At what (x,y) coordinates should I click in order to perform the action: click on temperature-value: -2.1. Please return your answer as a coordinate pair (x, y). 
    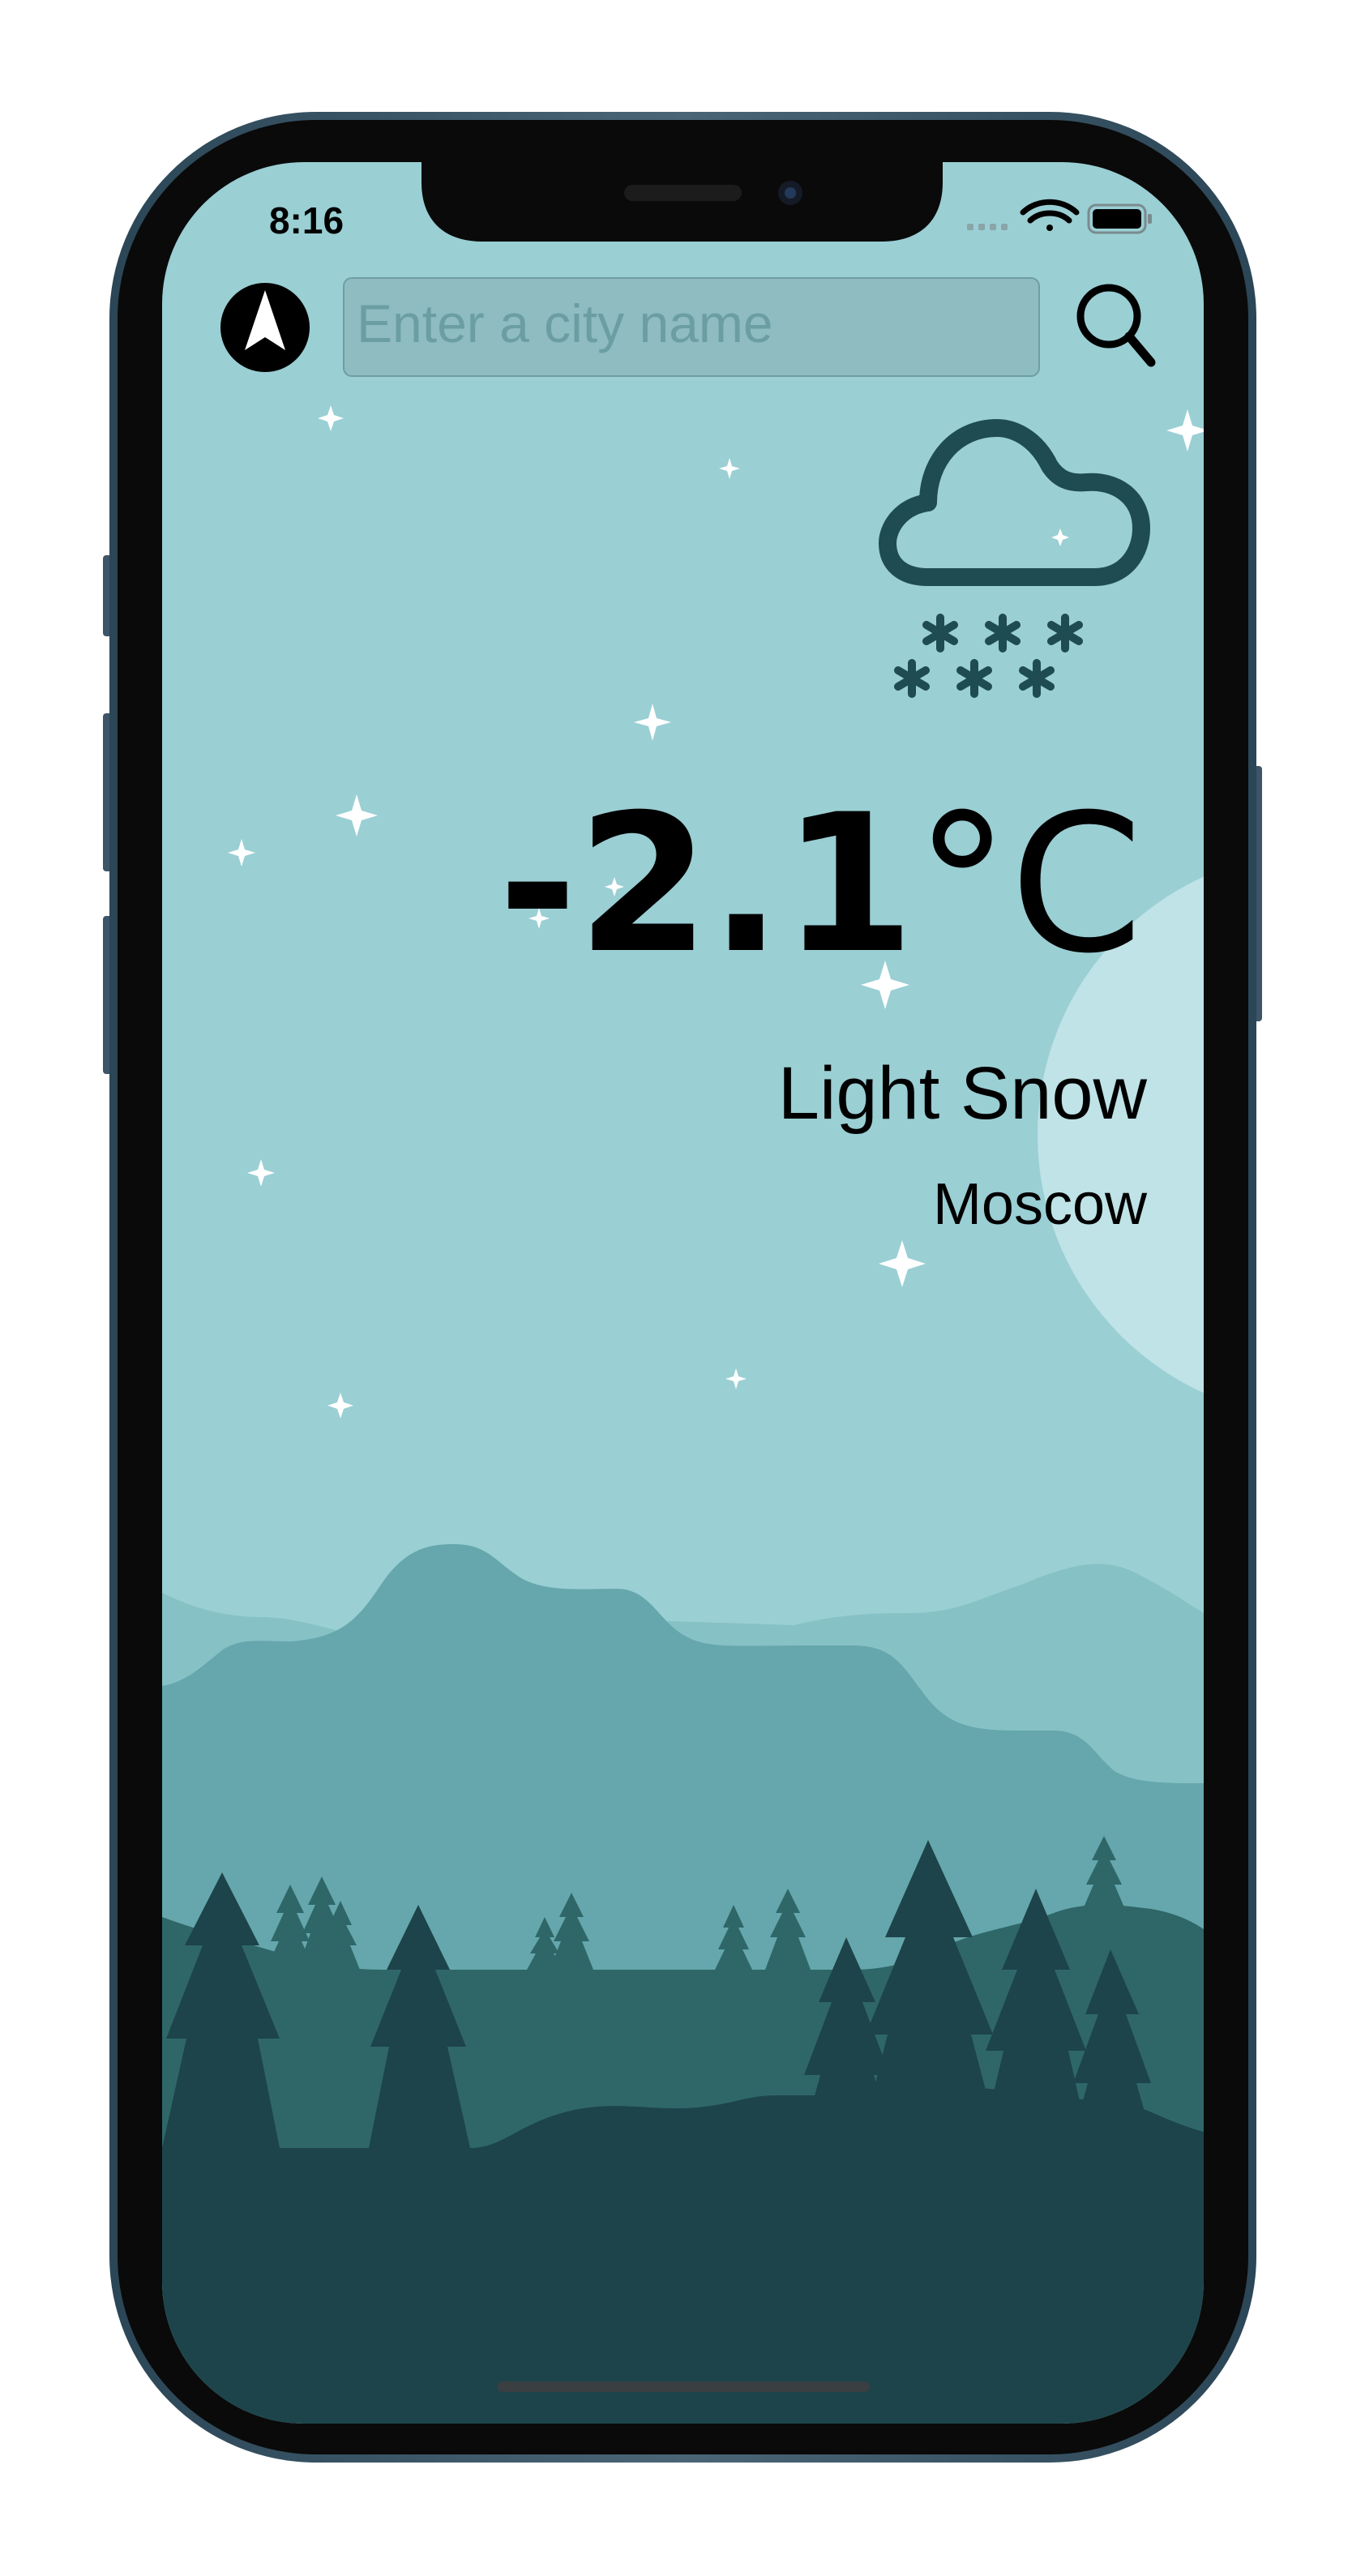
    Looking at the image, I should click on (707, 884).